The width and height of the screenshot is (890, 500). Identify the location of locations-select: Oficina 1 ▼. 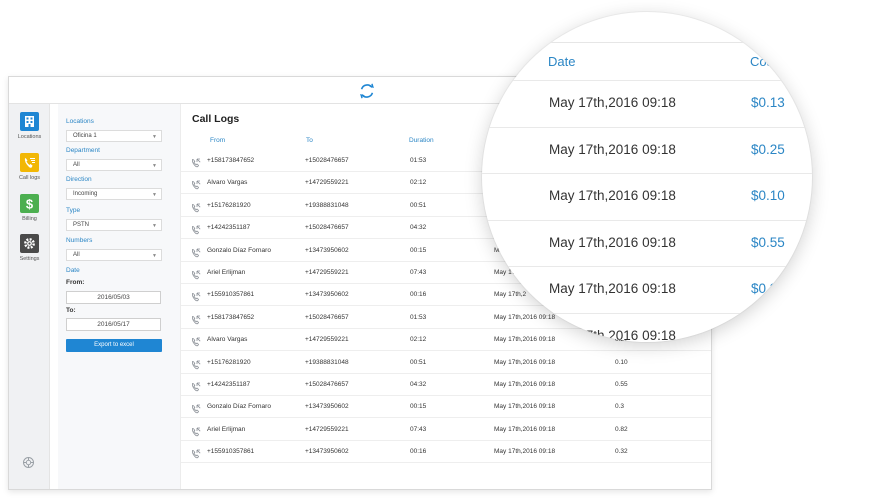
(114, 136).